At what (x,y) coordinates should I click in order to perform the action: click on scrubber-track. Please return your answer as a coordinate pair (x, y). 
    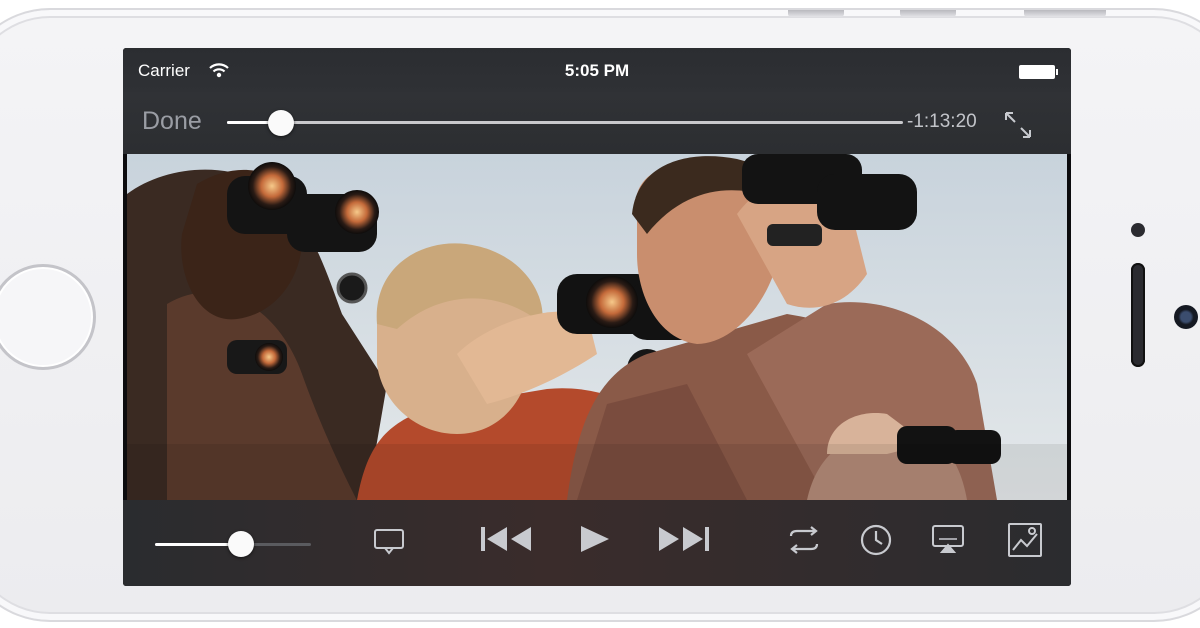
    Looking at the image, I should click on (565, 122).